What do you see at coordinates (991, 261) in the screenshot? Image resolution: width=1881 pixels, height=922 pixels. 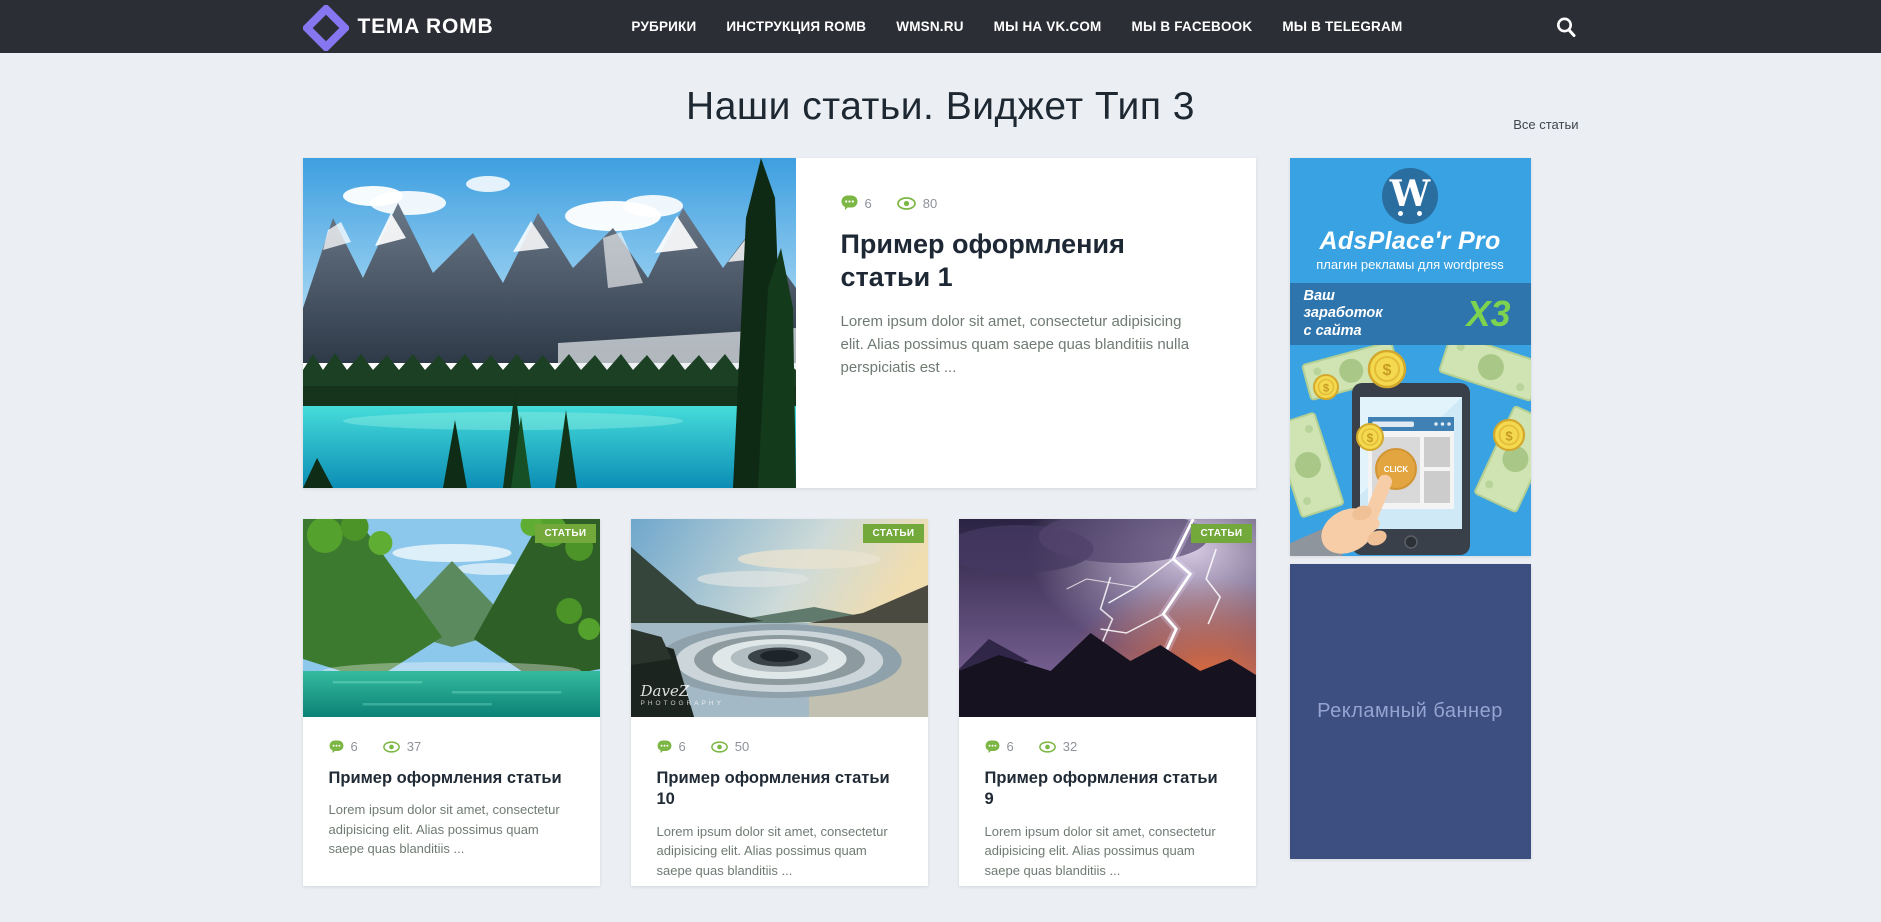 I see `featured-article-title: Пример оформления статьи 1` at bounding box center [991, 261].